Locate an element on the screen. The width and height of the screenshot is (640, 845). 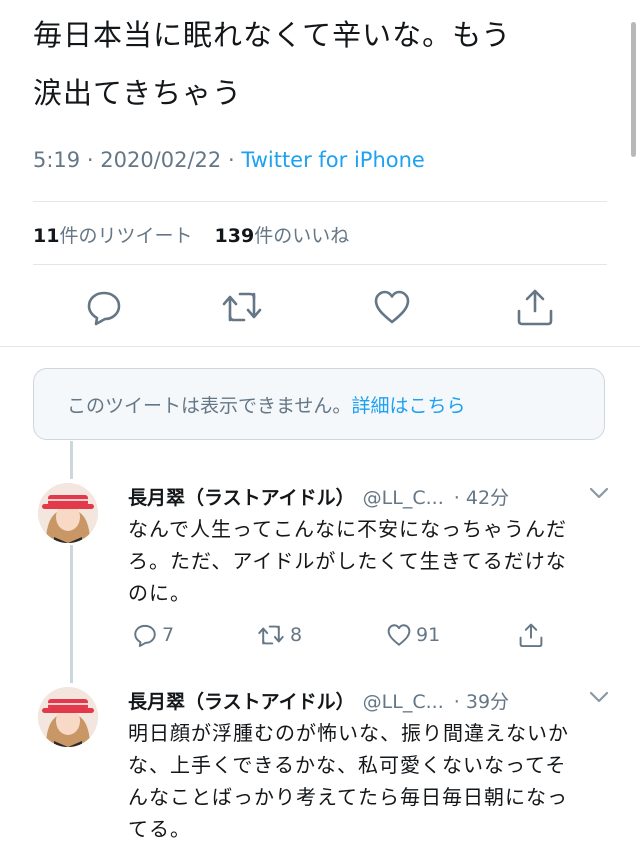
reply-text-line: んなことばっかり考えてたら毎日毎日朝になっ is located at coordinates (348, 797).